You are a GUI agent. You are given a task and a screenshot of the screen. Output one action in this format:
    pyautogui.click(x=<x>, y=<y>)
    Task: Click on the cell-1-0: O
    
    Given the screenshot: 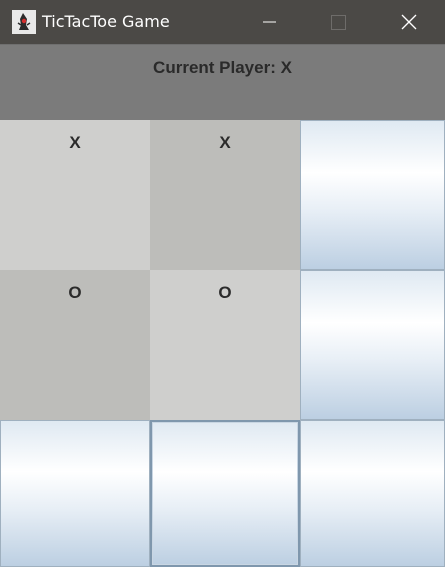 What is the action you would take?
    pyautogui.click(x=75, y=345)
    